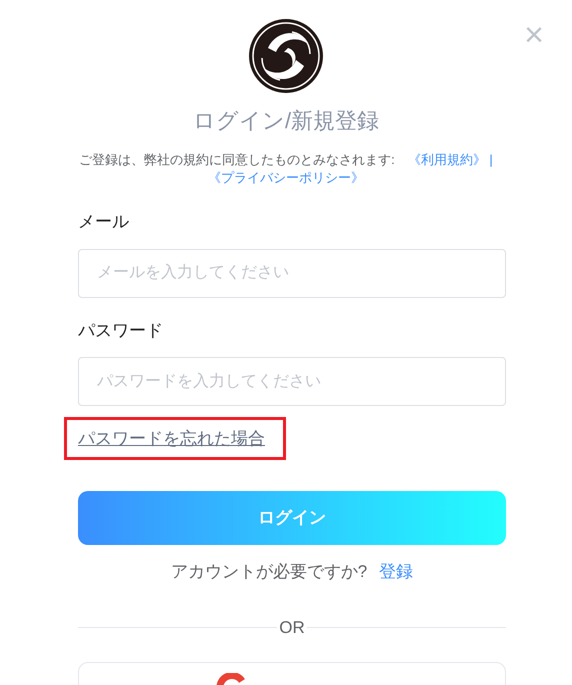 The image size is (572, 685). Describe the element at coordinates (104, 222) in the screenshot. I see `field-label: メール` at that location.